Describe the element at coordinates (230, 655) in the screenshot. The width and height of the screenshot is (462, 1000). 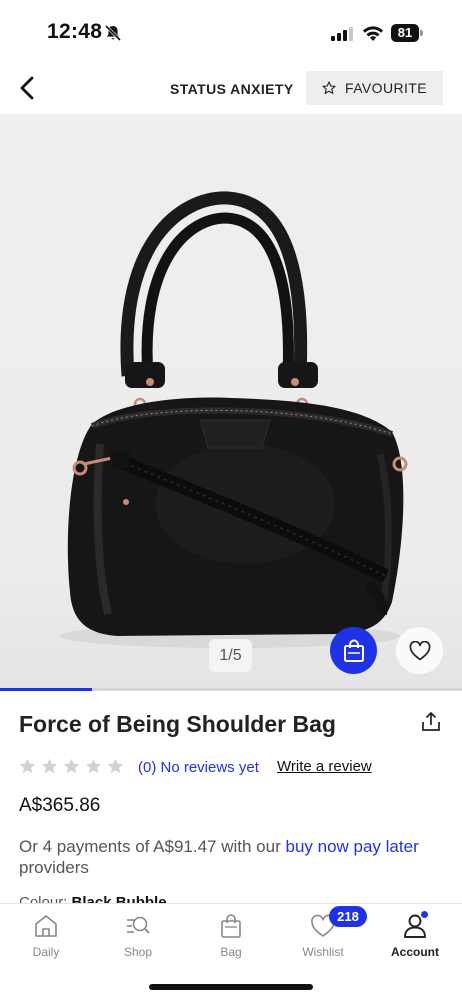
I see `image-pager: 1/5` at that location.